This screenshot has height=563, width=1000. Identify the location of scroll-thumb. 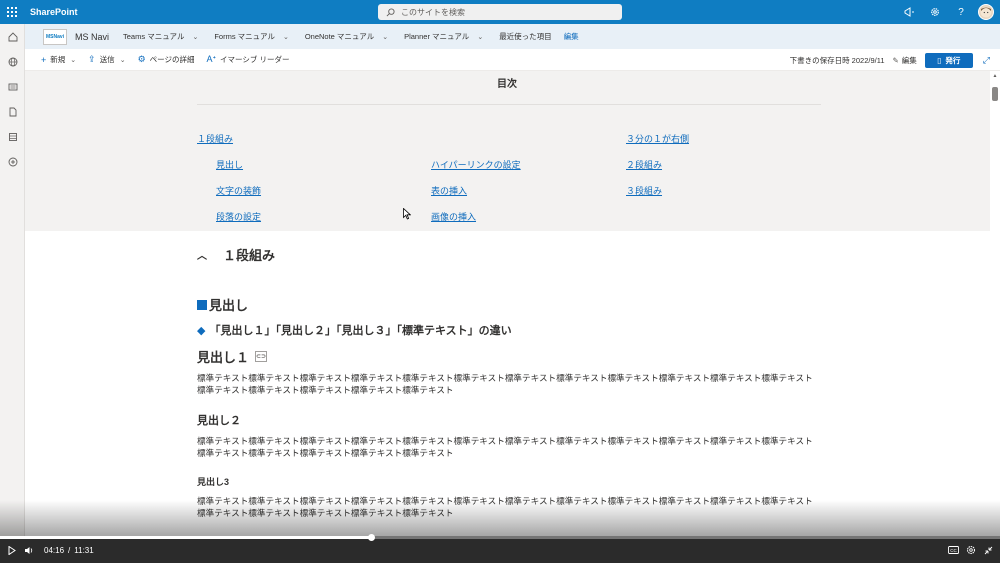
(995, 94).